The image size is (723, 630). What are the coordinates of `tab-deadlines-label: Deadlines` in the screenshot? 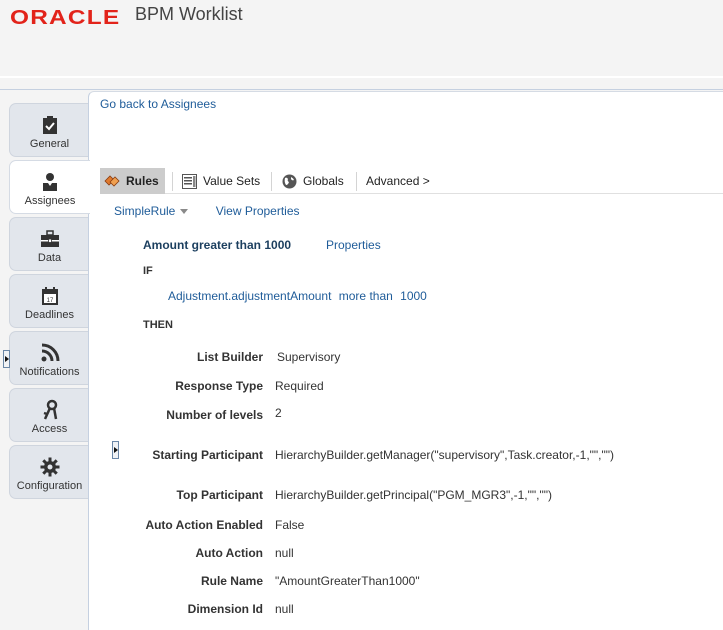 It's located at (49, 315).